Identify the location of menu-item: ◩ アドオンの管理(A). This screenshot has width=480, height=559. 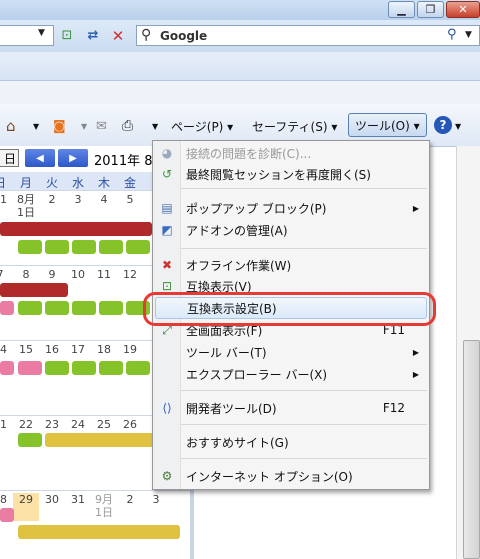
(291, 230).